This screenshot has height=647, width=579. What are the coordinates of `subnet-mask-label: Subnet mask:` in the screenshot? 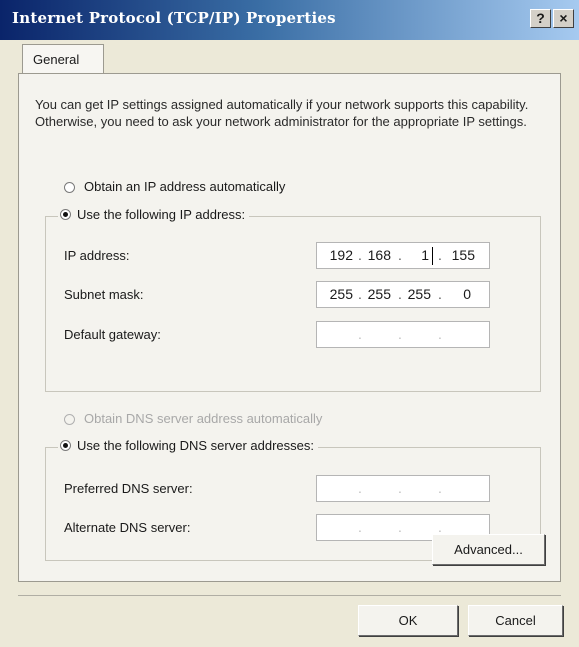 It's located at (104, 294).